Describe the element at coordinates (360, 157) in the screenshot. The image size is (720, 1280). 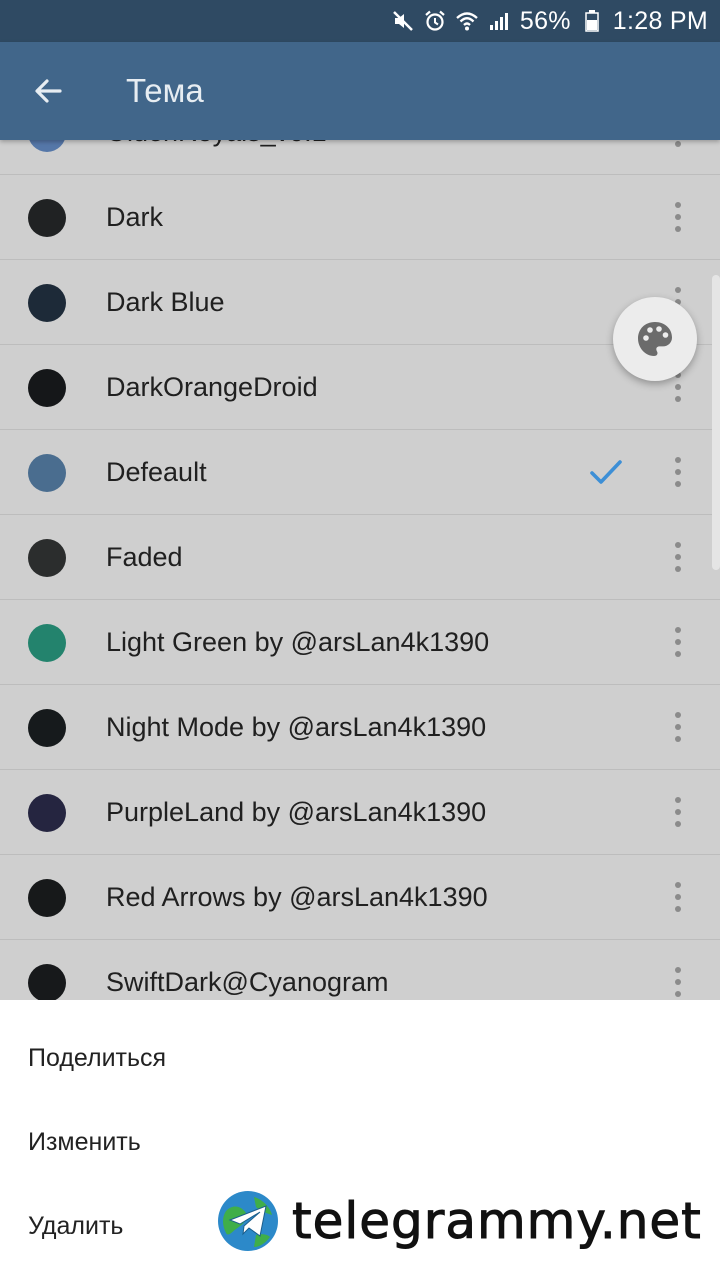
I see `theme-row: OldenRoyals_v0.1` at that location.